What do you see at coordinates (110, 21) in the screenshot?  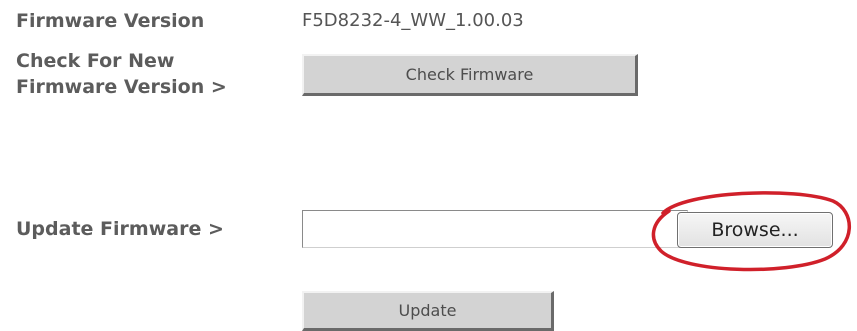 I see `firmware-version-label: Firmware Version` at bounding box center [110, 21].